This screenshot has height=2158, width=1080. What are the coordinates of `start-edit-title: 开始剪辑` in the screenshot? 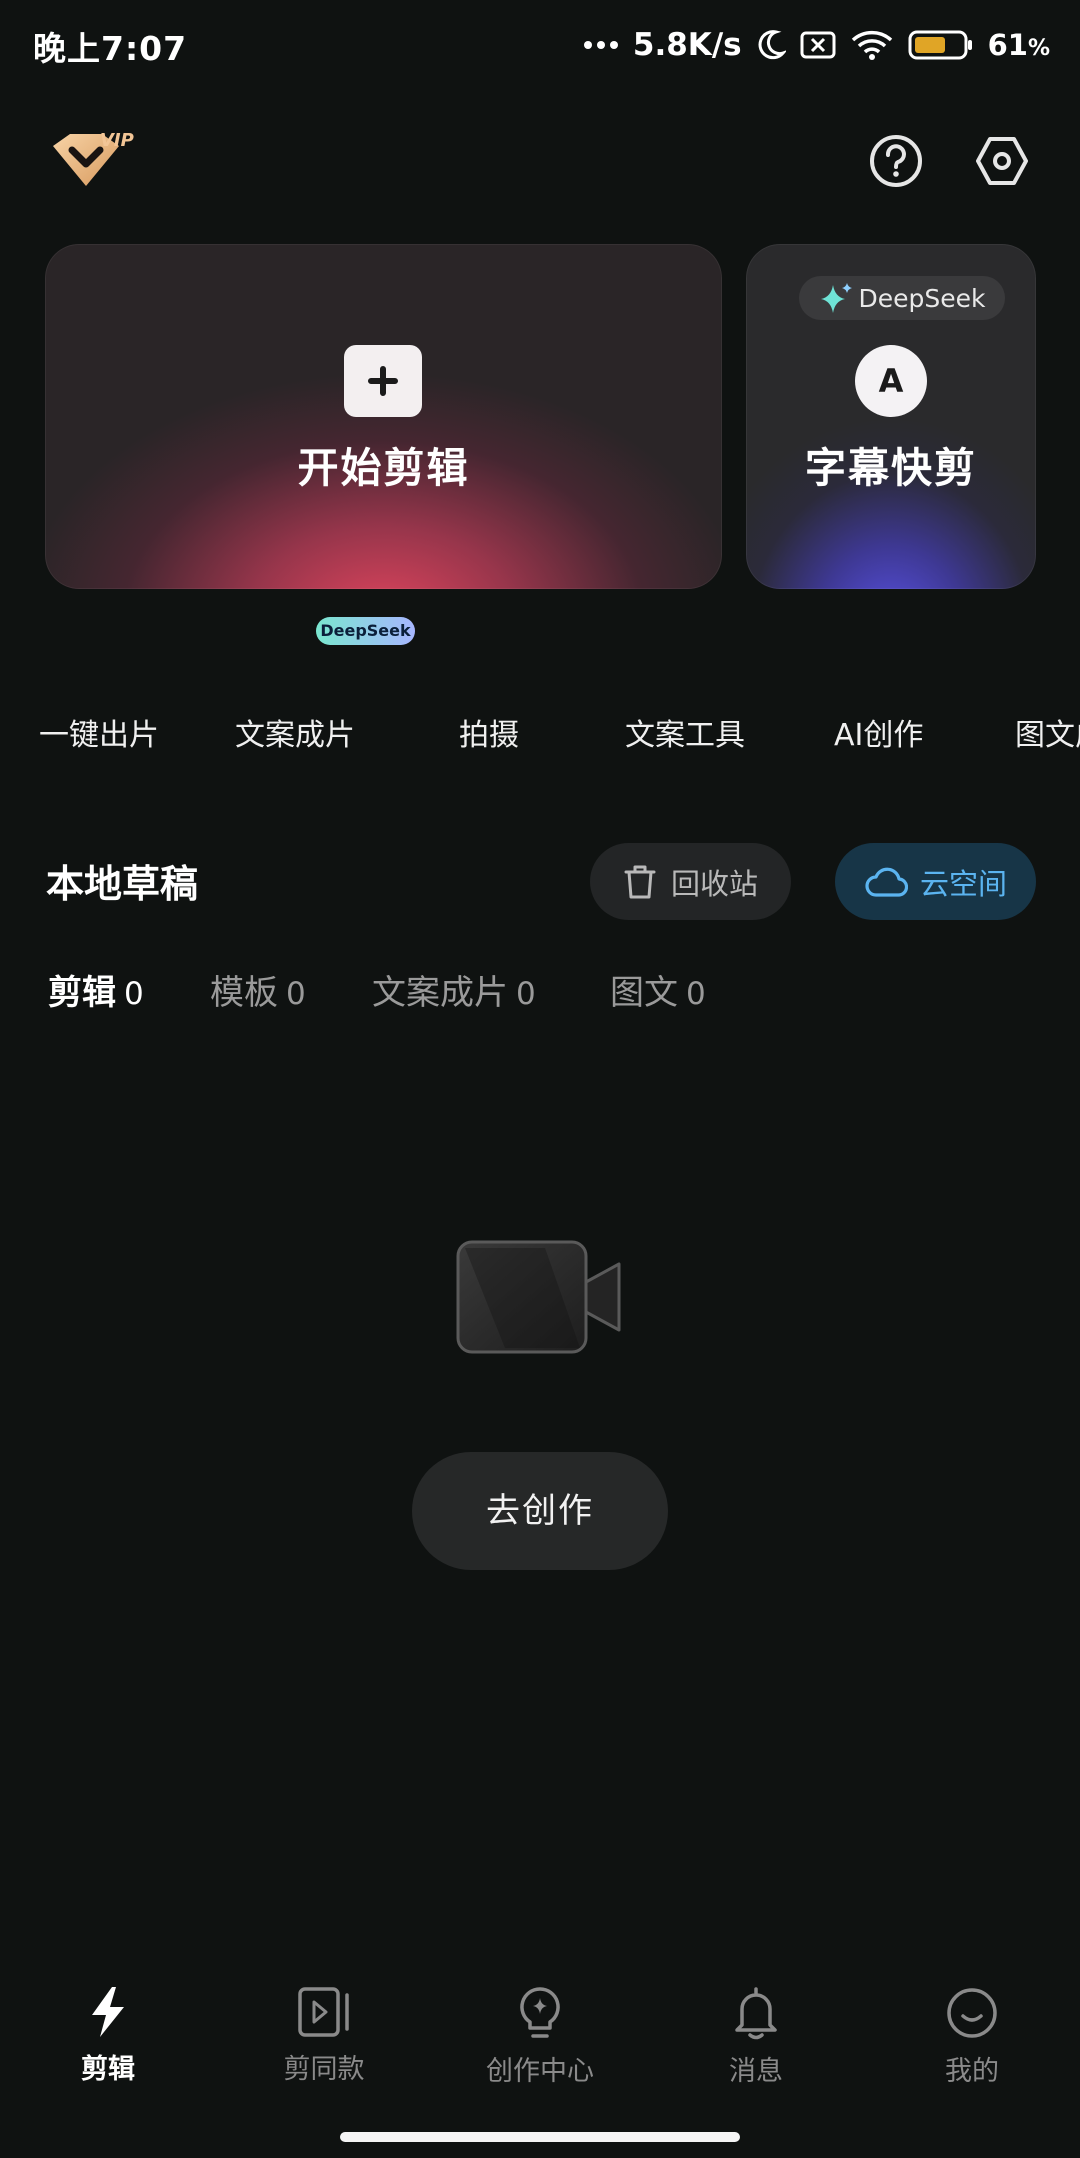 It's located at (383, 468).